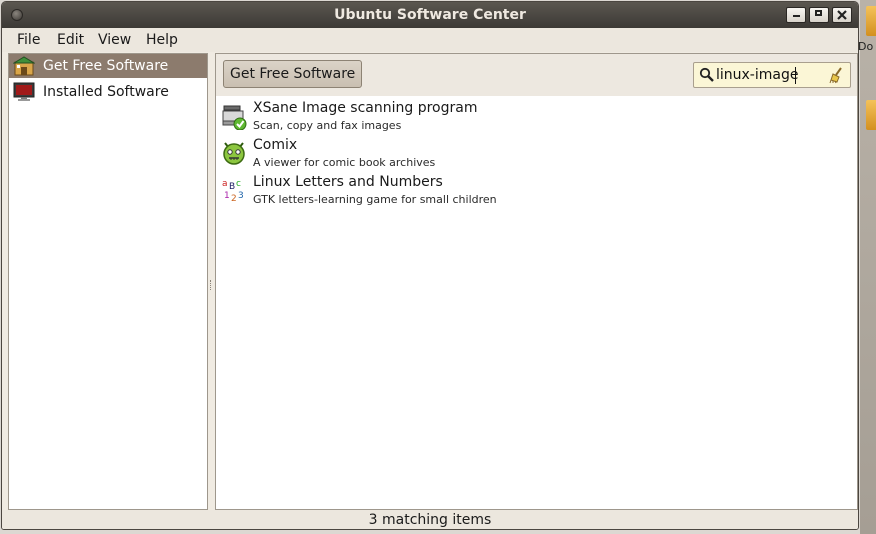 This screenshot has height=534, width=876. I want to click on sidebar-item-label: Installed Software, so click(106, 92).